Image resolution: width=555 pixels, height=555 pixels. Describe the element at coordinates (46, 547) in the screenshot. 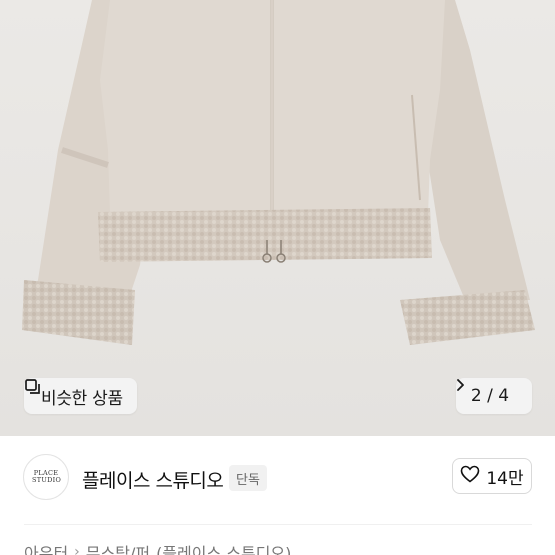

I see `breadcrumb-item: 아우터` at that location.